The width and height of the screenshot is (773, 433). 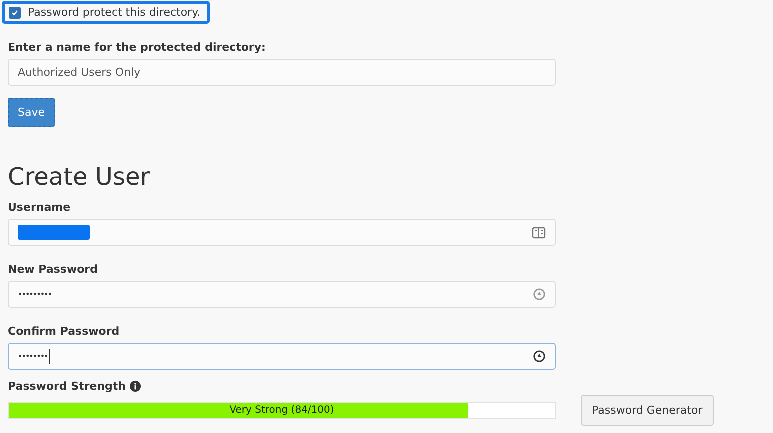 I want to click on check-icon, so click(x=15, y=12).